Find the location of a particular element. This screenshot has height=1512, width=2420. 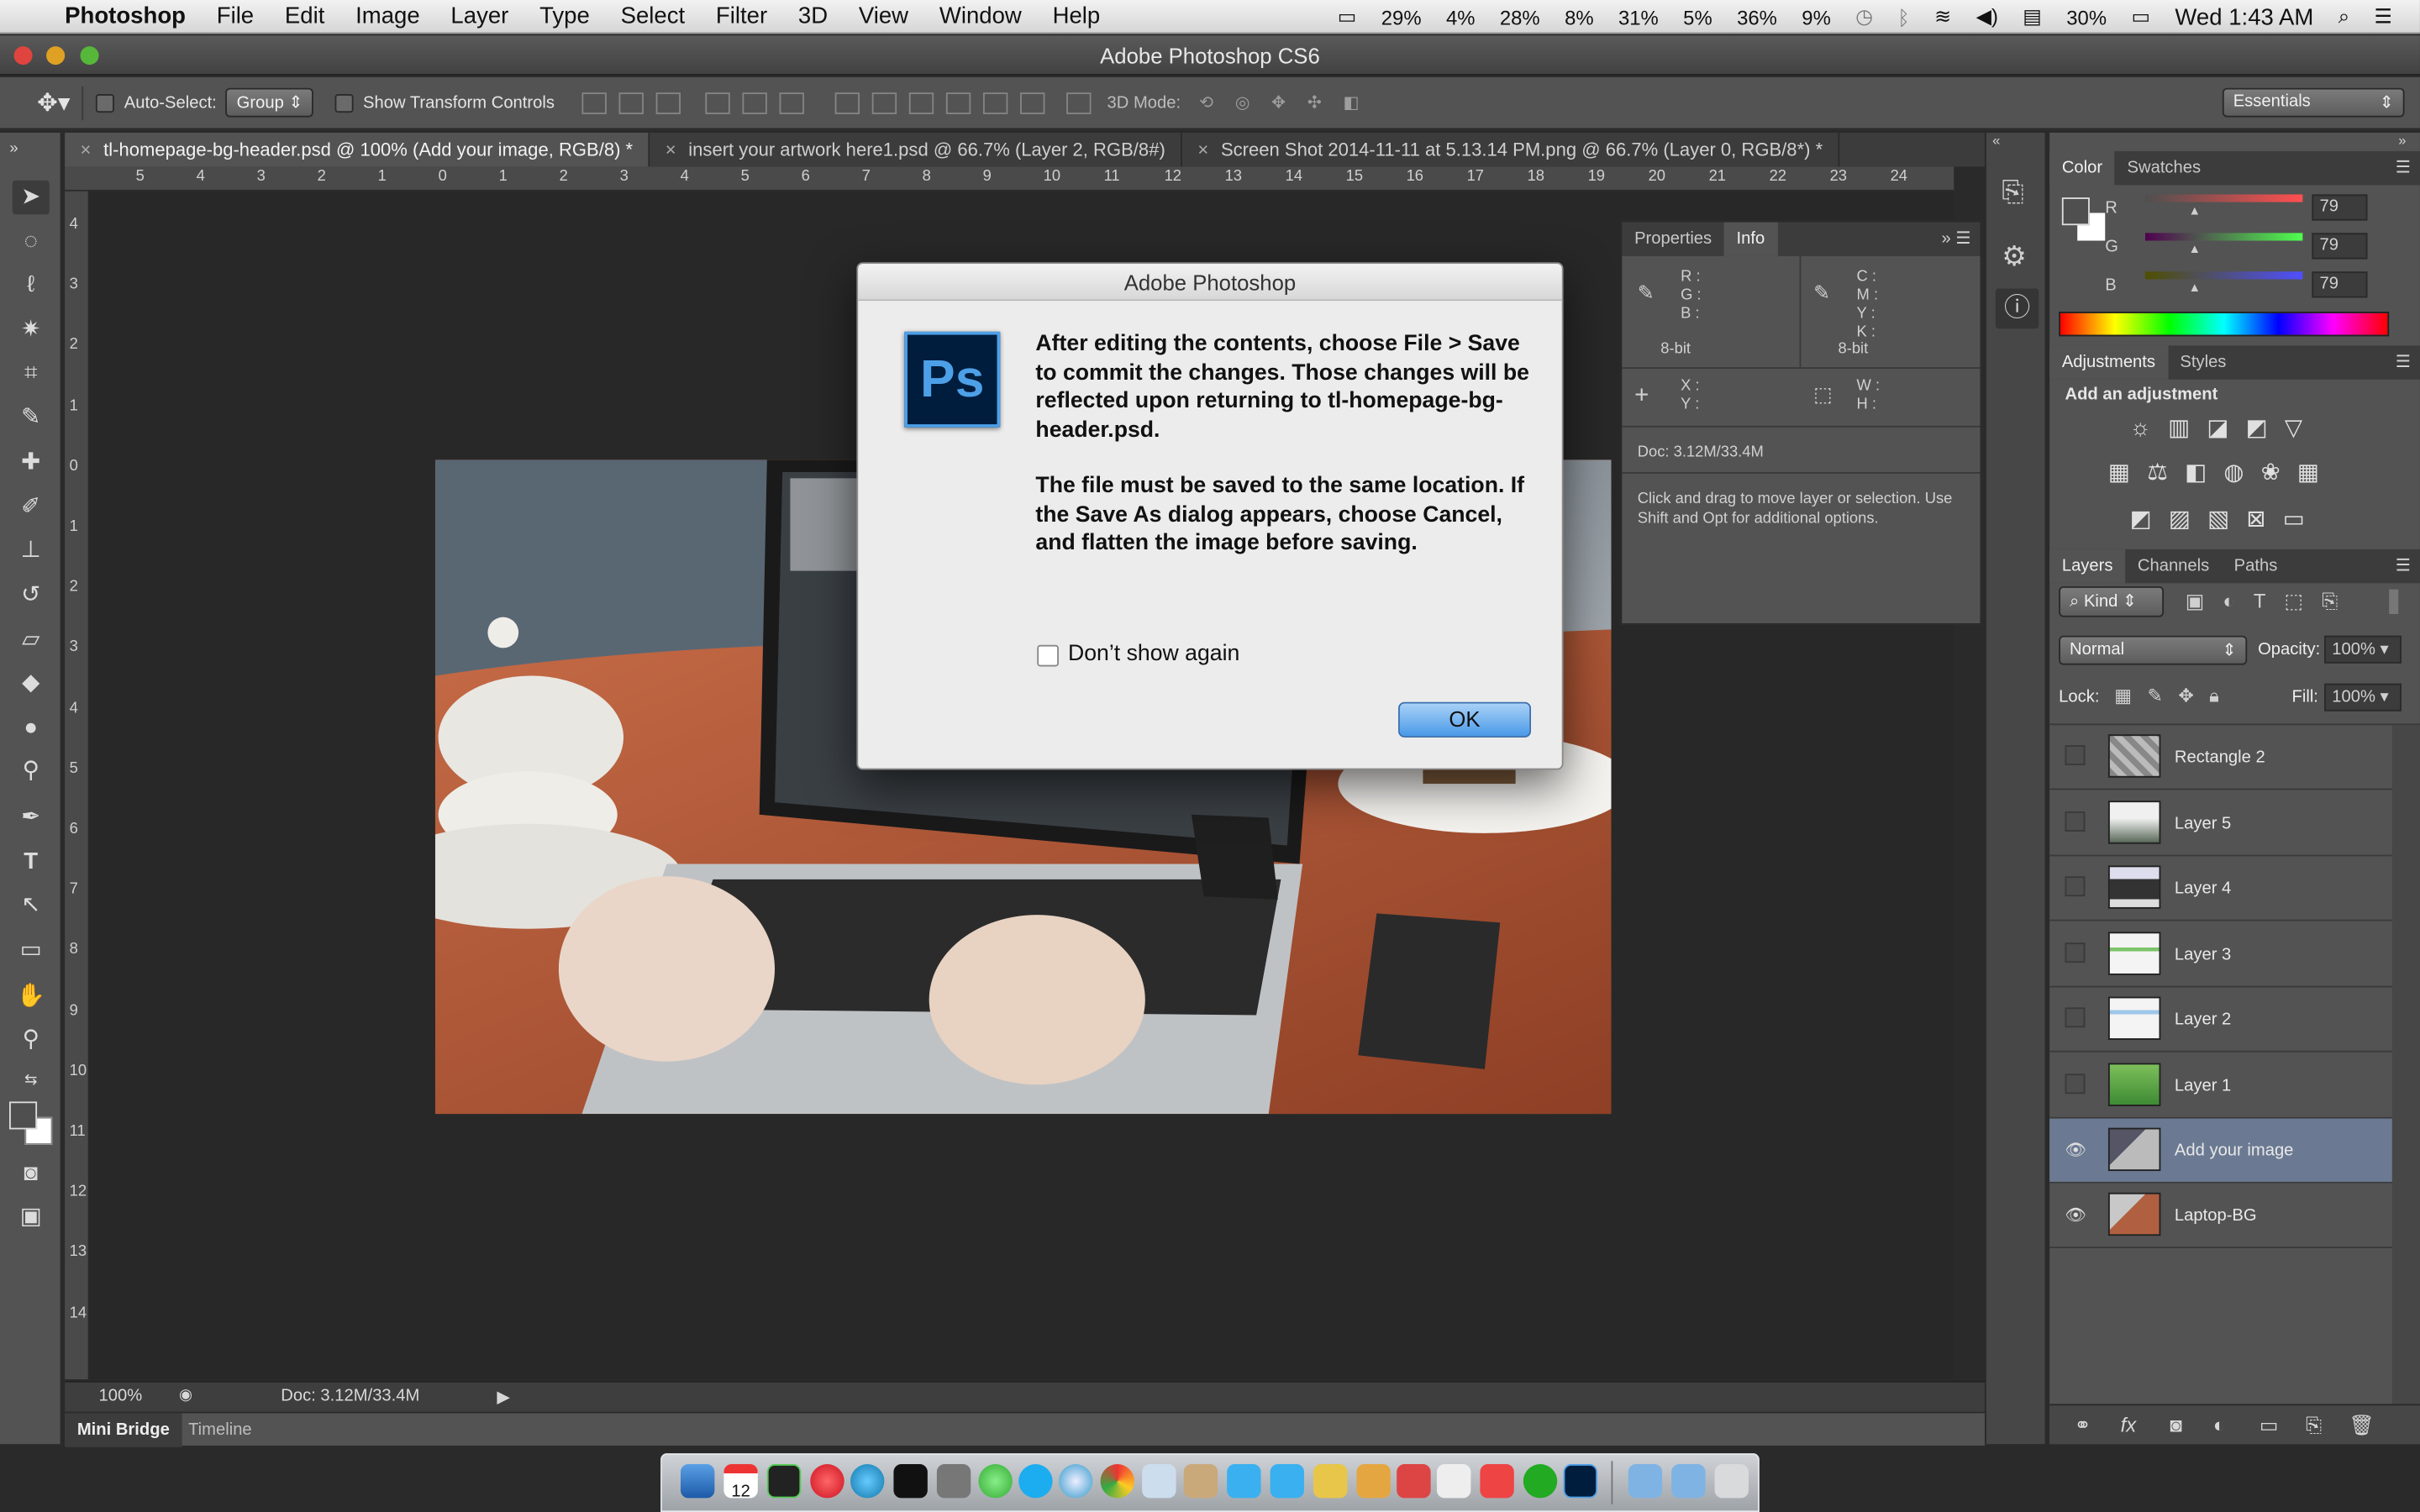

contacts-icon is located at coordinates (1200, 1481).